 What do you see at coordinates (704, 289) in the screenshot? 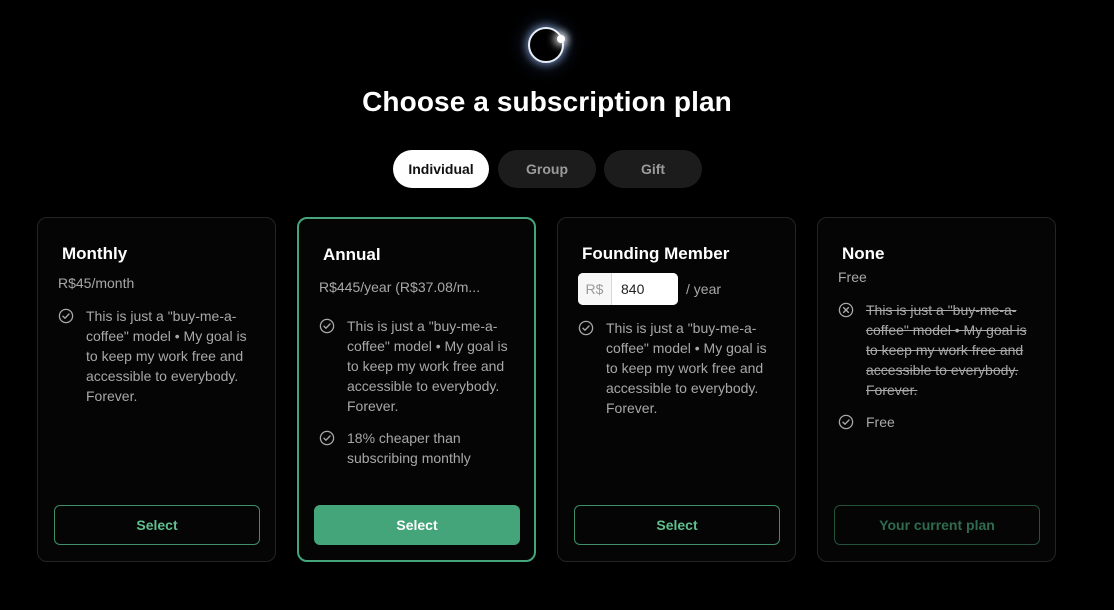
I see `amount-period: / year` at bounding box center [704, 289].